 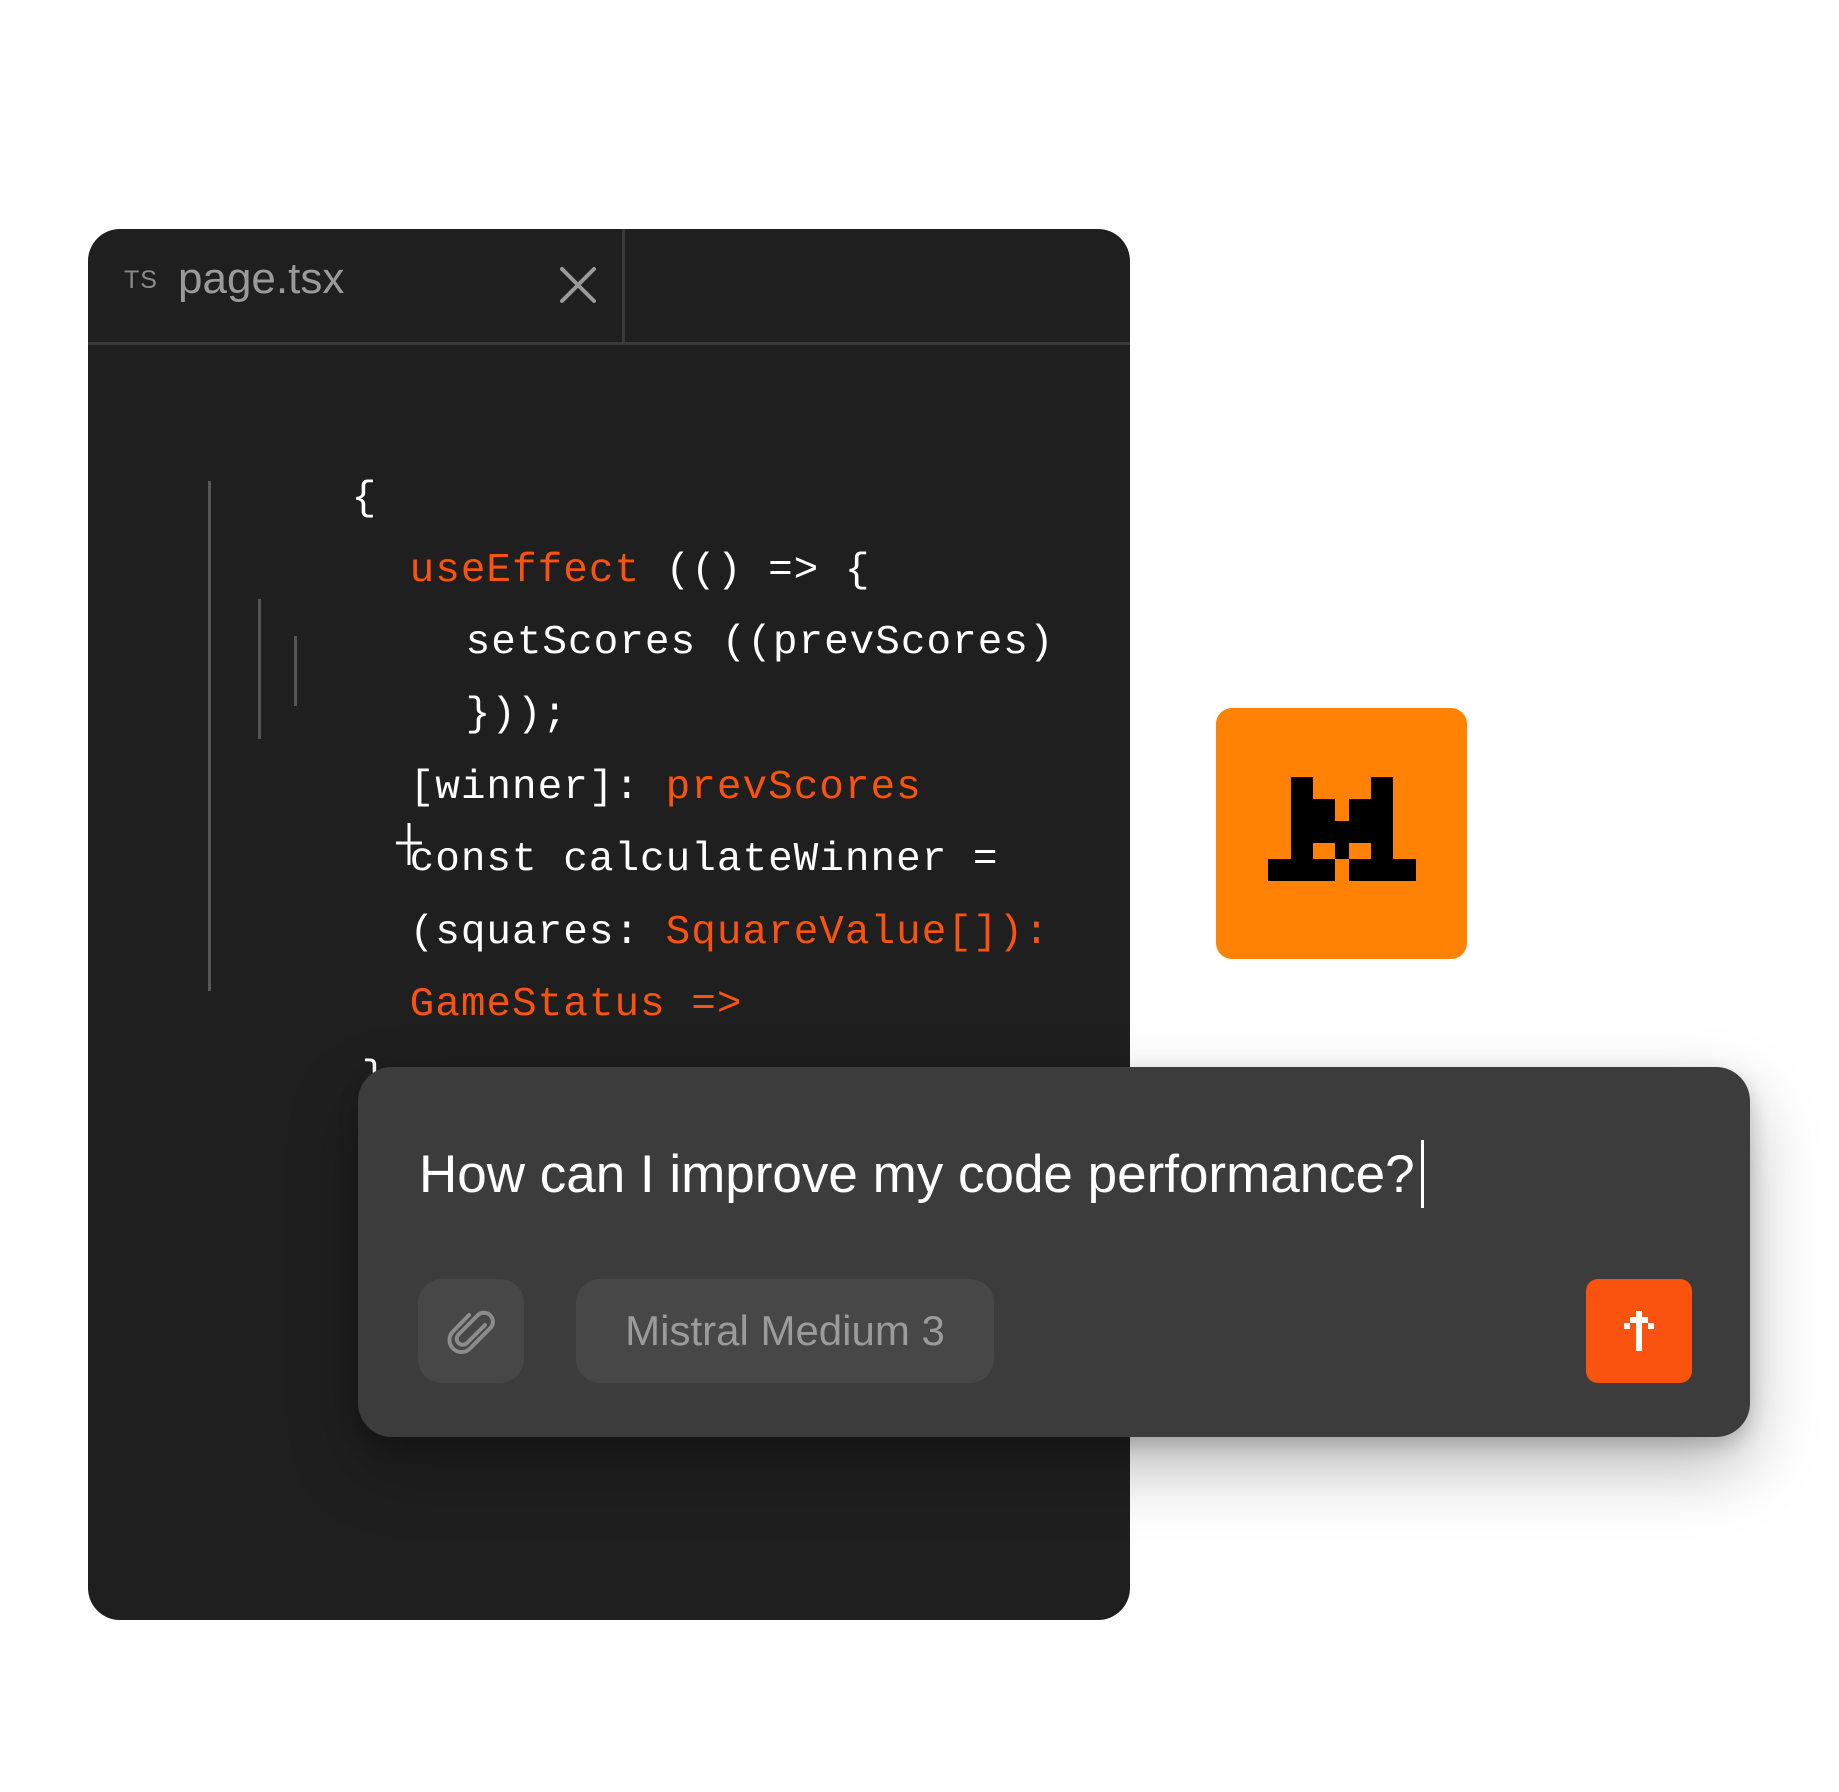 I want to click on text-caret, so click(x=1422, y=1174).